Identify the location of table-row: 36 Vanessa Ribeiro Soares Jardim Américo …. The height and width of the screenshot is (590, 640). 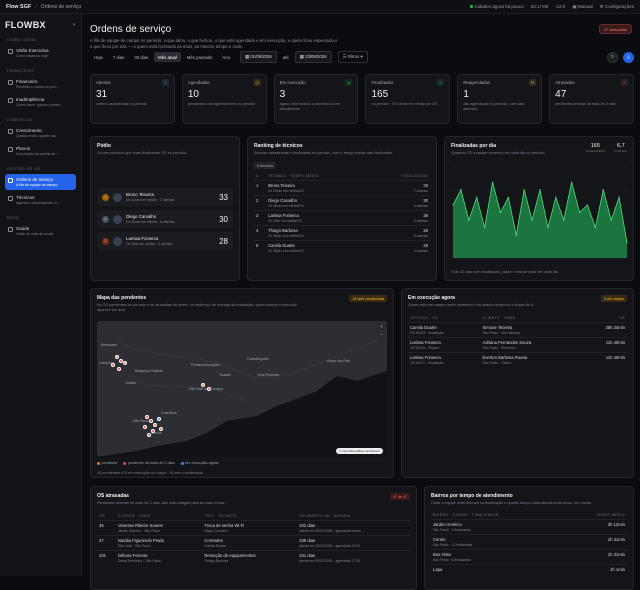
(253, 528).